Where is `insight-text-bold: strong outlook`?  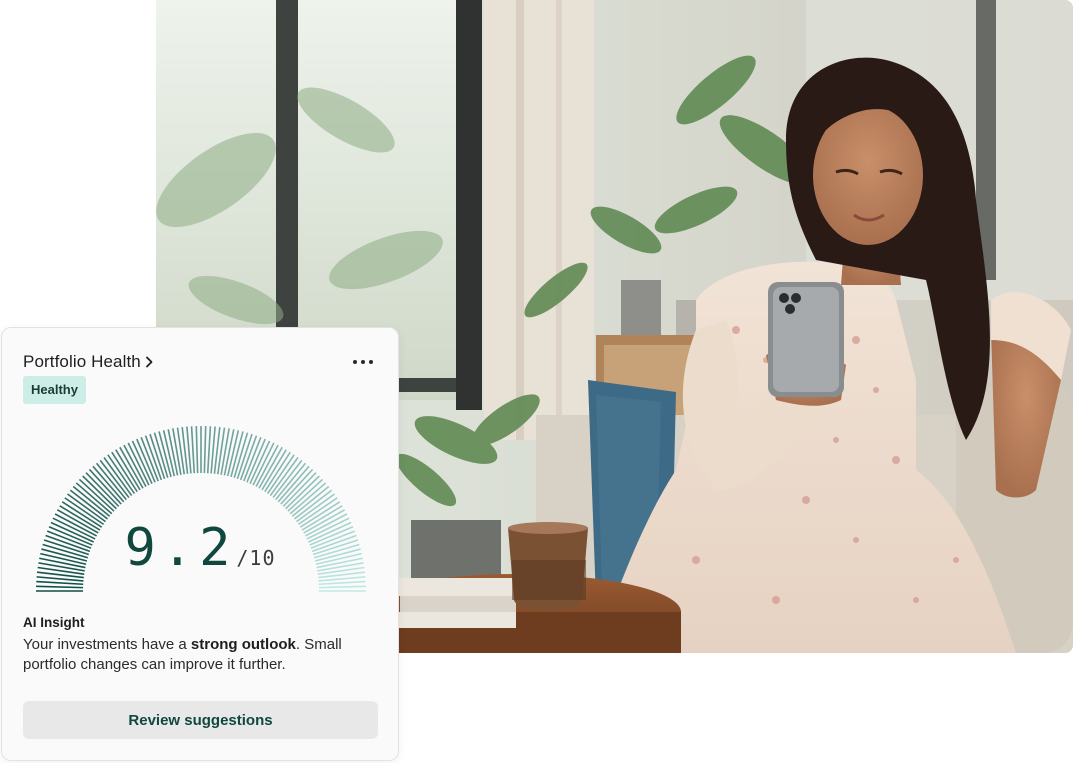 insight-text-bold: strong outlook is located at coordinates (243, 644).